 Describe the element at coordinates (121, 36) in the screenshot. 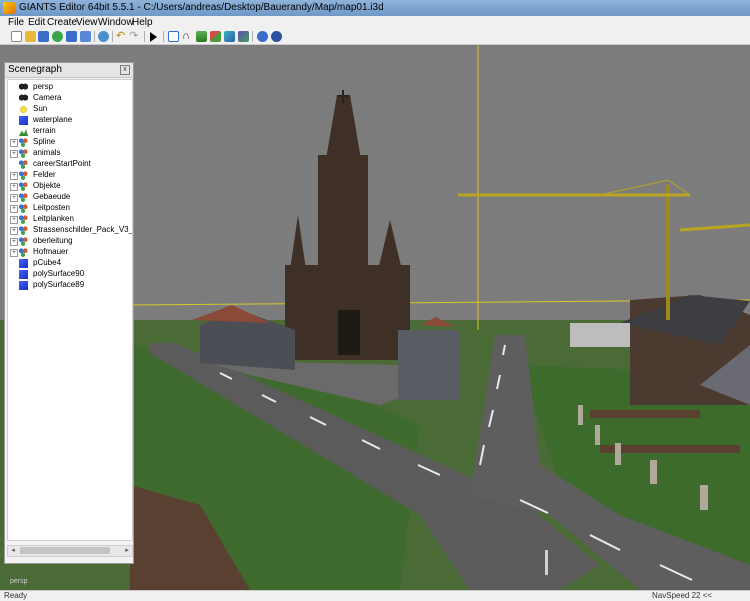

I see `undo-icon: ↶` at that location.